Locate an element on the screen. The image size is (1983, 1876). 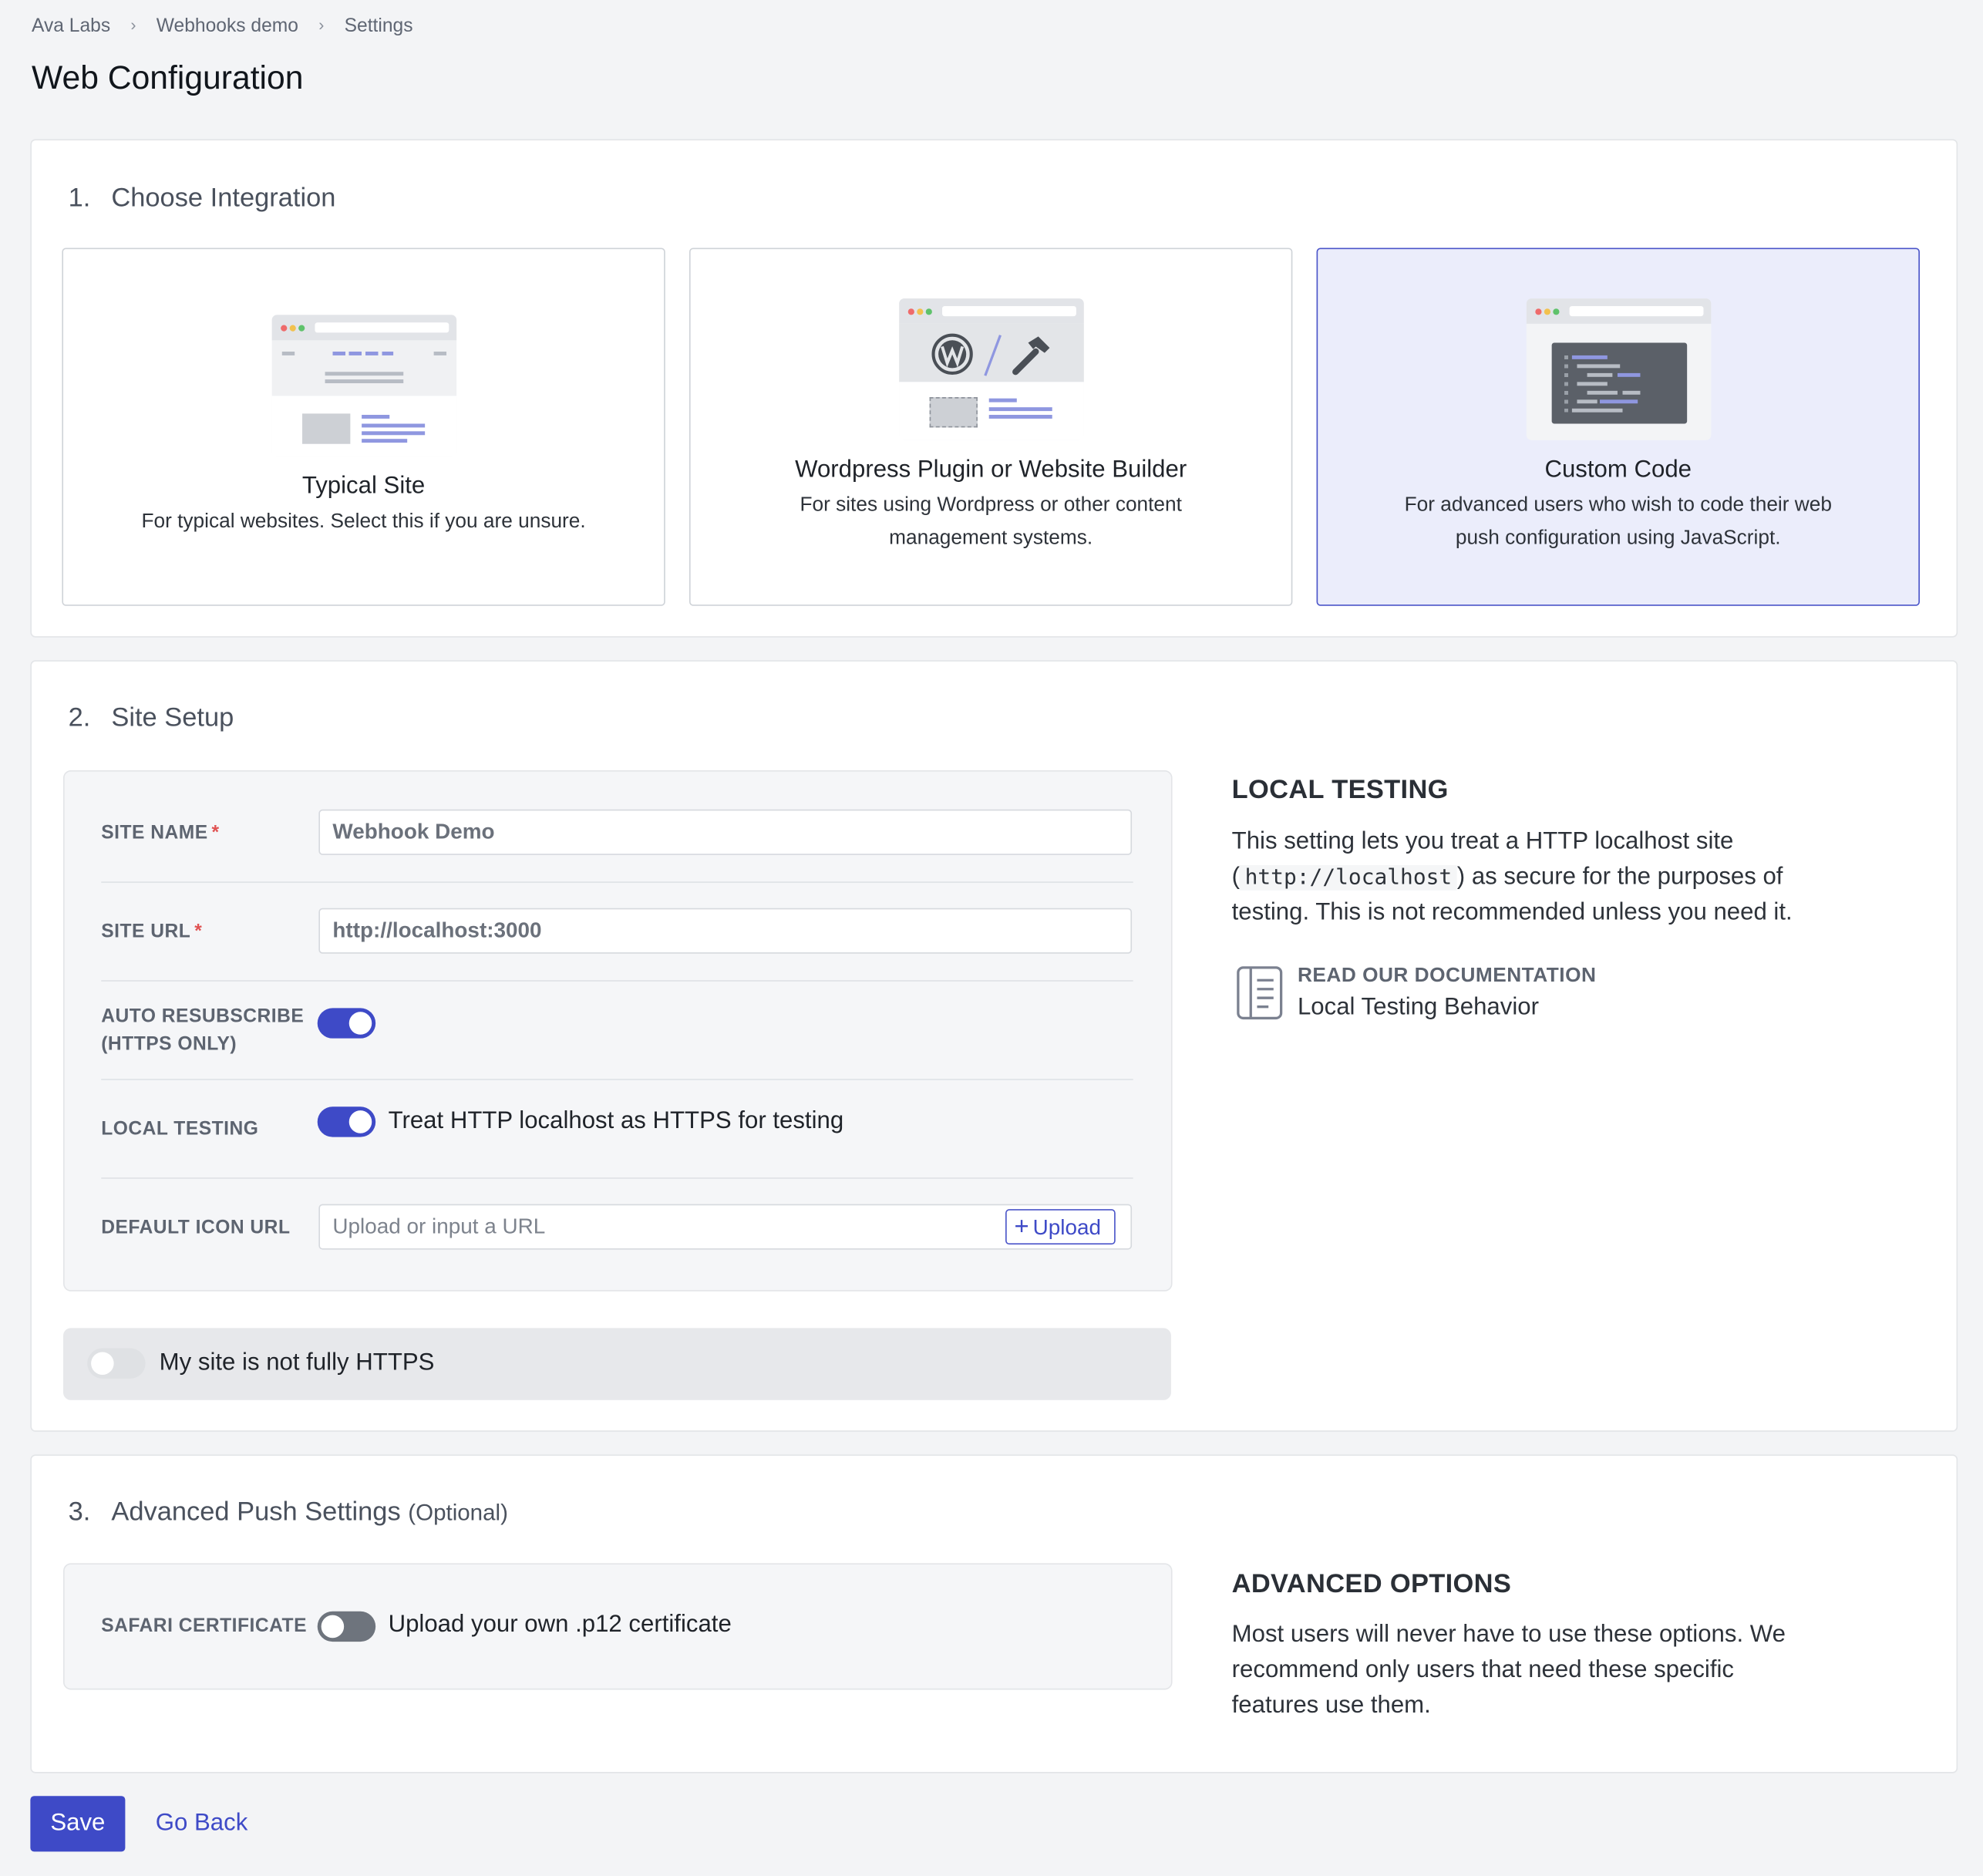
documentation-link: Local Testing Behavior is located at coordinates (1418, 1008).